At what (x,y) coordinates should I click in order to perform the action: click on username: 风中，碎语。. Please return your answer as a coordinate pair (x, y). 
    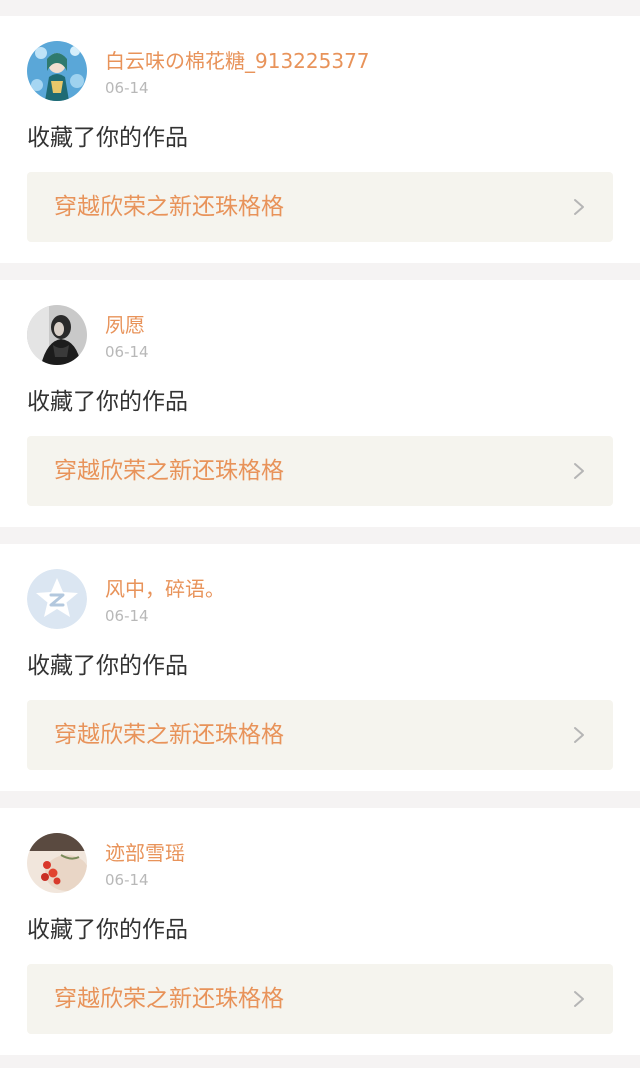
    Looking at the image, I should click on (165, 589).